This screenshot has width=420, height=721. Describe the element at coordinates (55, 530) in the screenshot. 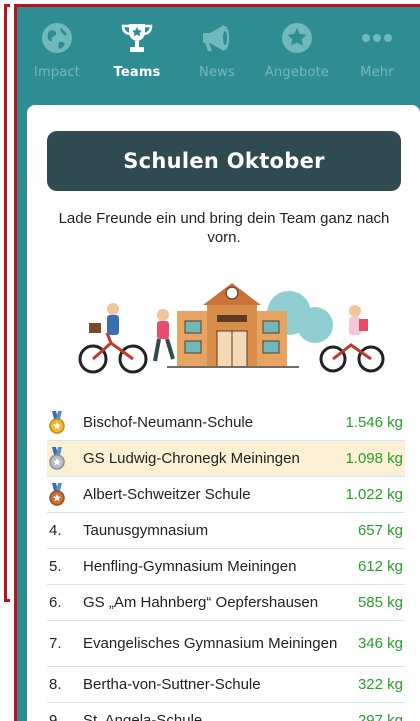

I see `ranking-position: 4.` at that location.